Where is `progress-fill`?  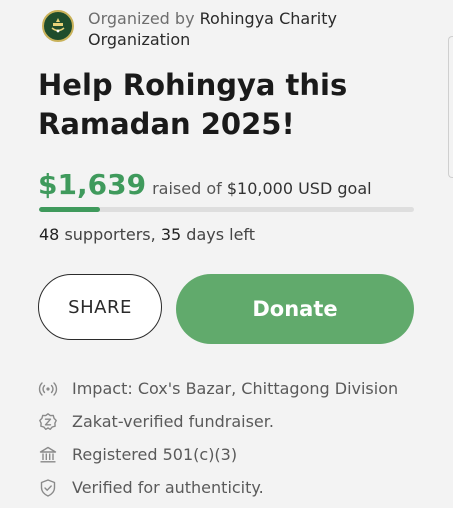
progress-fill is located at coordinates (70, 209).